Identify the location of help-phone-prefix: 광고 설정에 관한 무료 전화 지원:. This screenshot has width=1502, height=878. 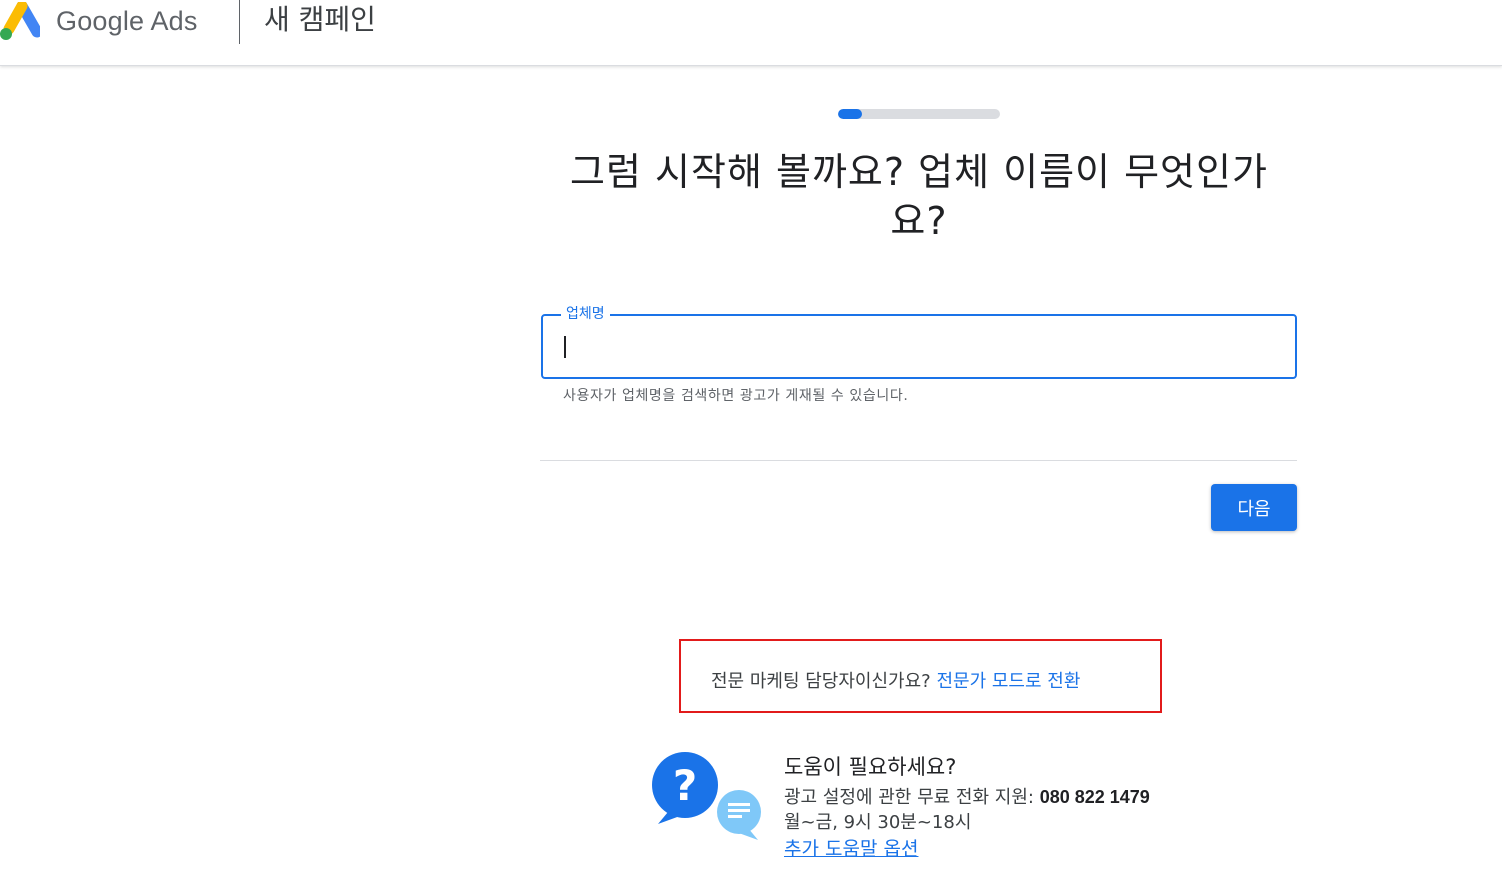
(909, 797).